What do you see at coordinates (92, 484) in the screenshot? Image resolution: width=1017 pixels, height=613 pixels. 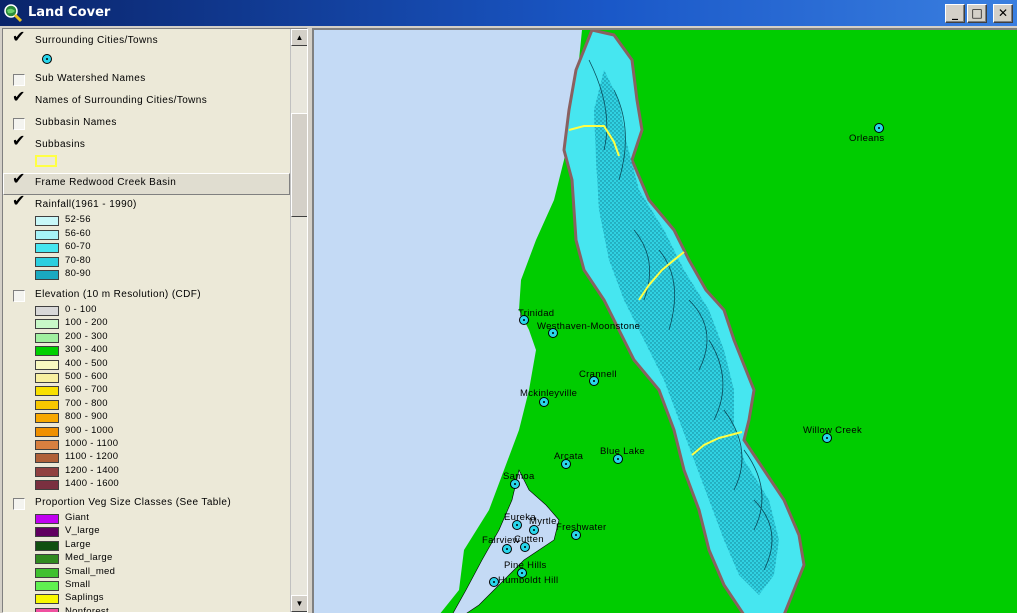 I see `legend-class-label: 1400 - 1600` at bounding box center [92, 484].